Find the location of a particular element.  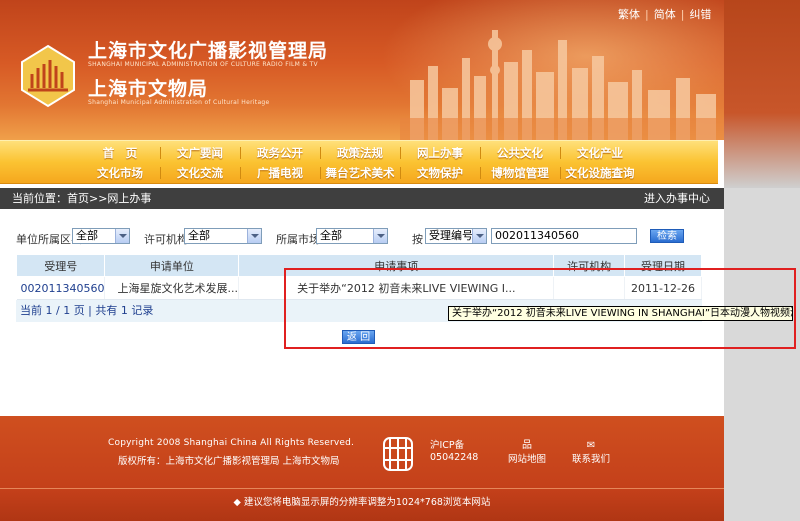

resolution-tip: ◆ 建议您将电脑显示屏的分辨率调整为1024*768浏览本网站 is located at coordinates (362, 502).